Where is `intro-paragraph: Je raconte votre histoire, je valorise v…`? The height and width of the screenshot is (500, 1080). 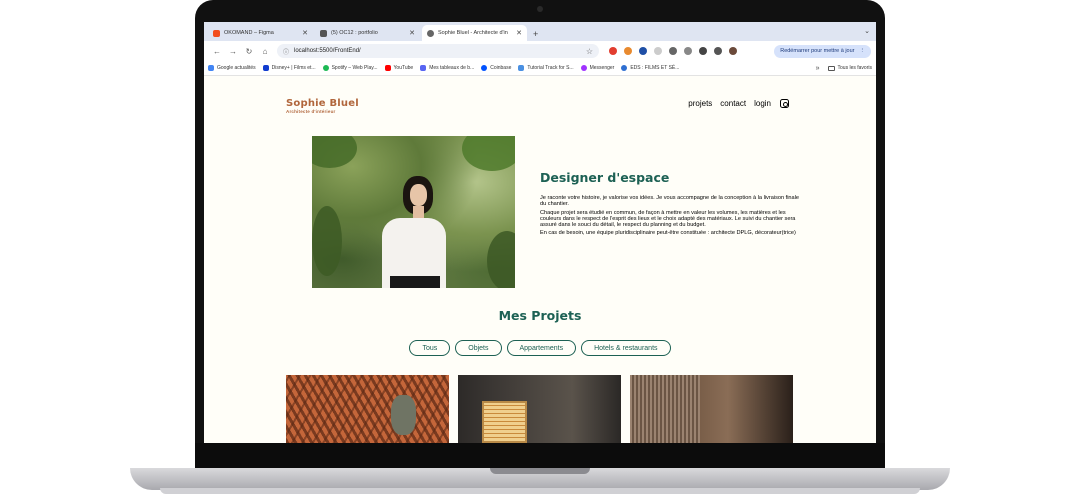
intro-paragraph: Je raconte votre histoire, je valorise v… is located at coordinates (670, 201).